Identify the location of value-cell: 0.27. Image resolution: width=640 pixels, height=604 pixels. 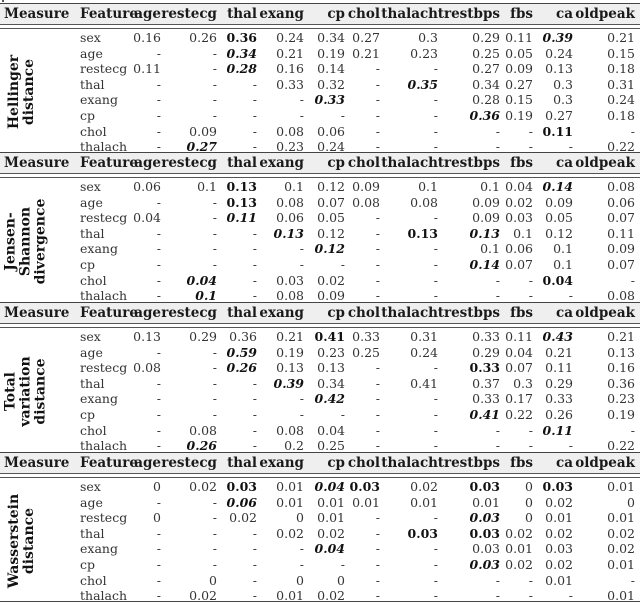
(486, 69).